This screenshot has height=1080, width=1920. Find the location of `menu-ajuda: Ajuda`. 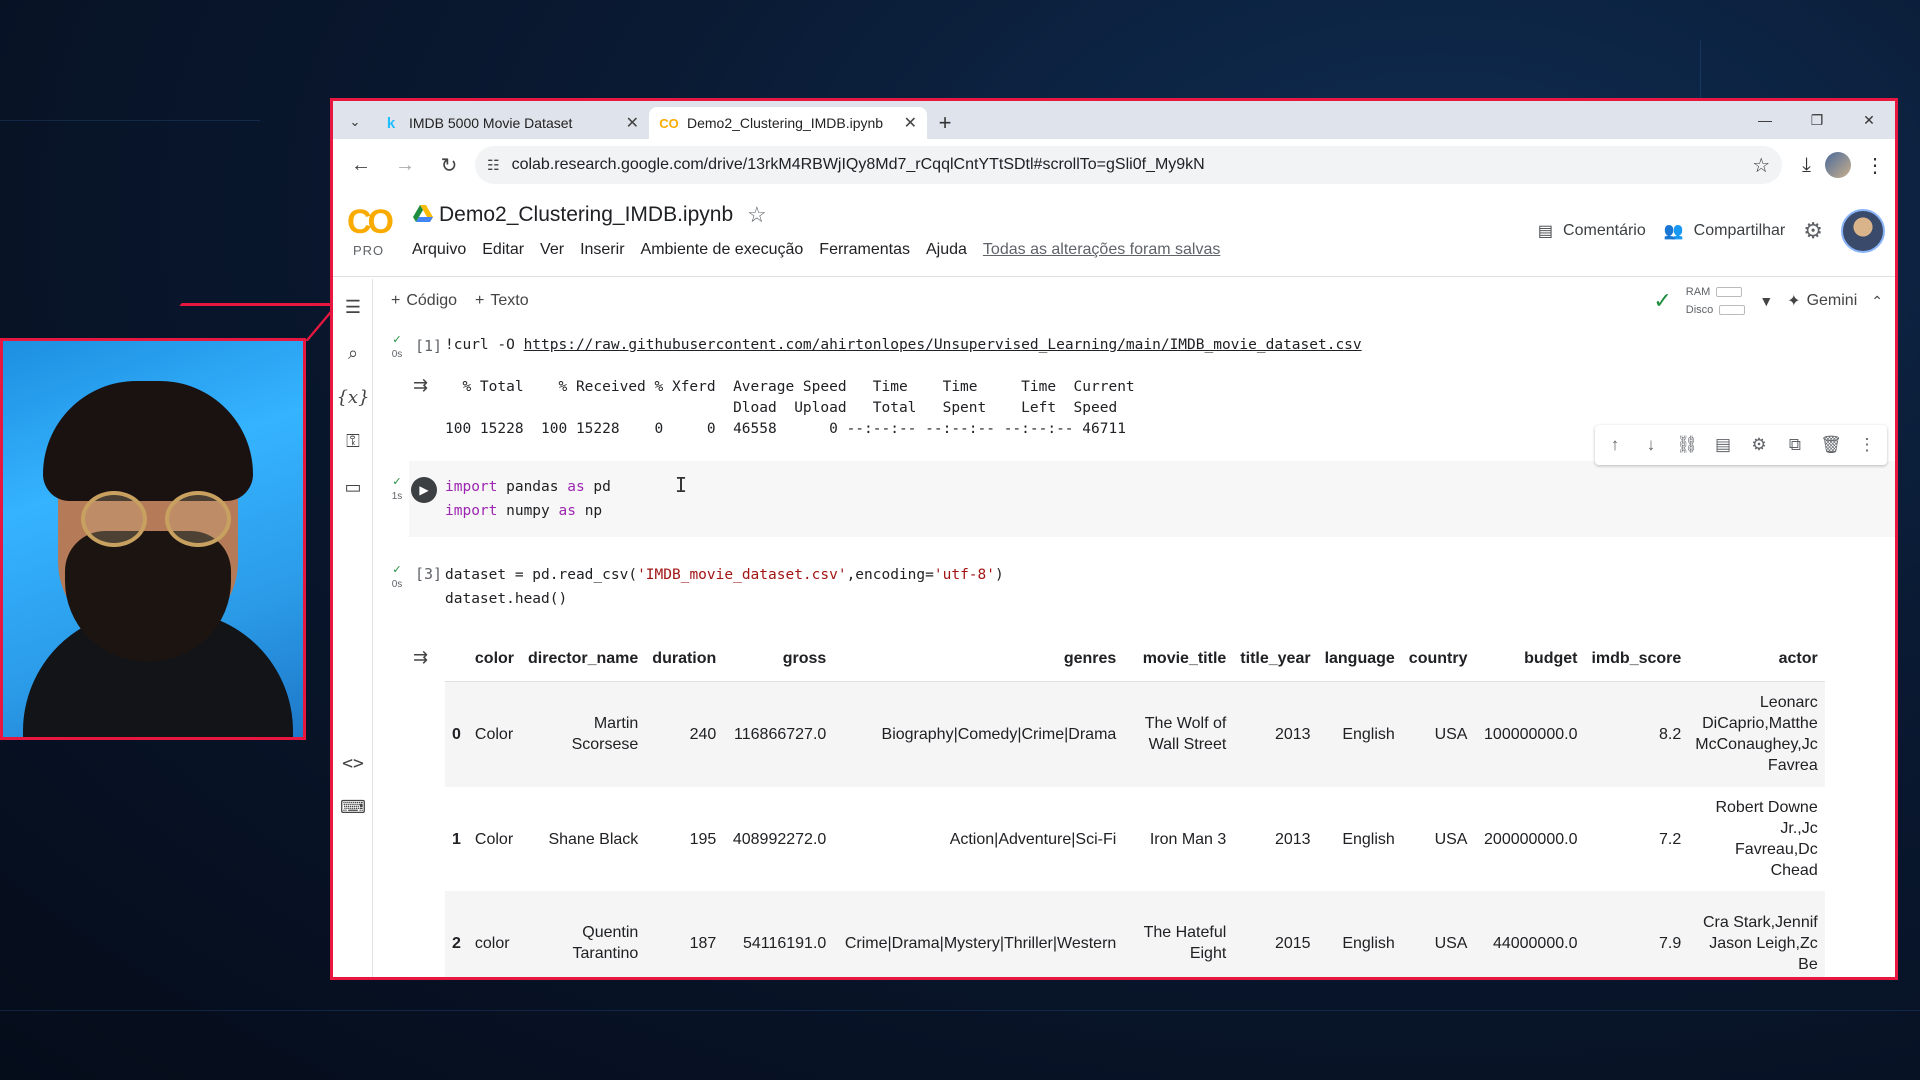

menu-ajuda: Ajuda is located at coordinates (946, 250).